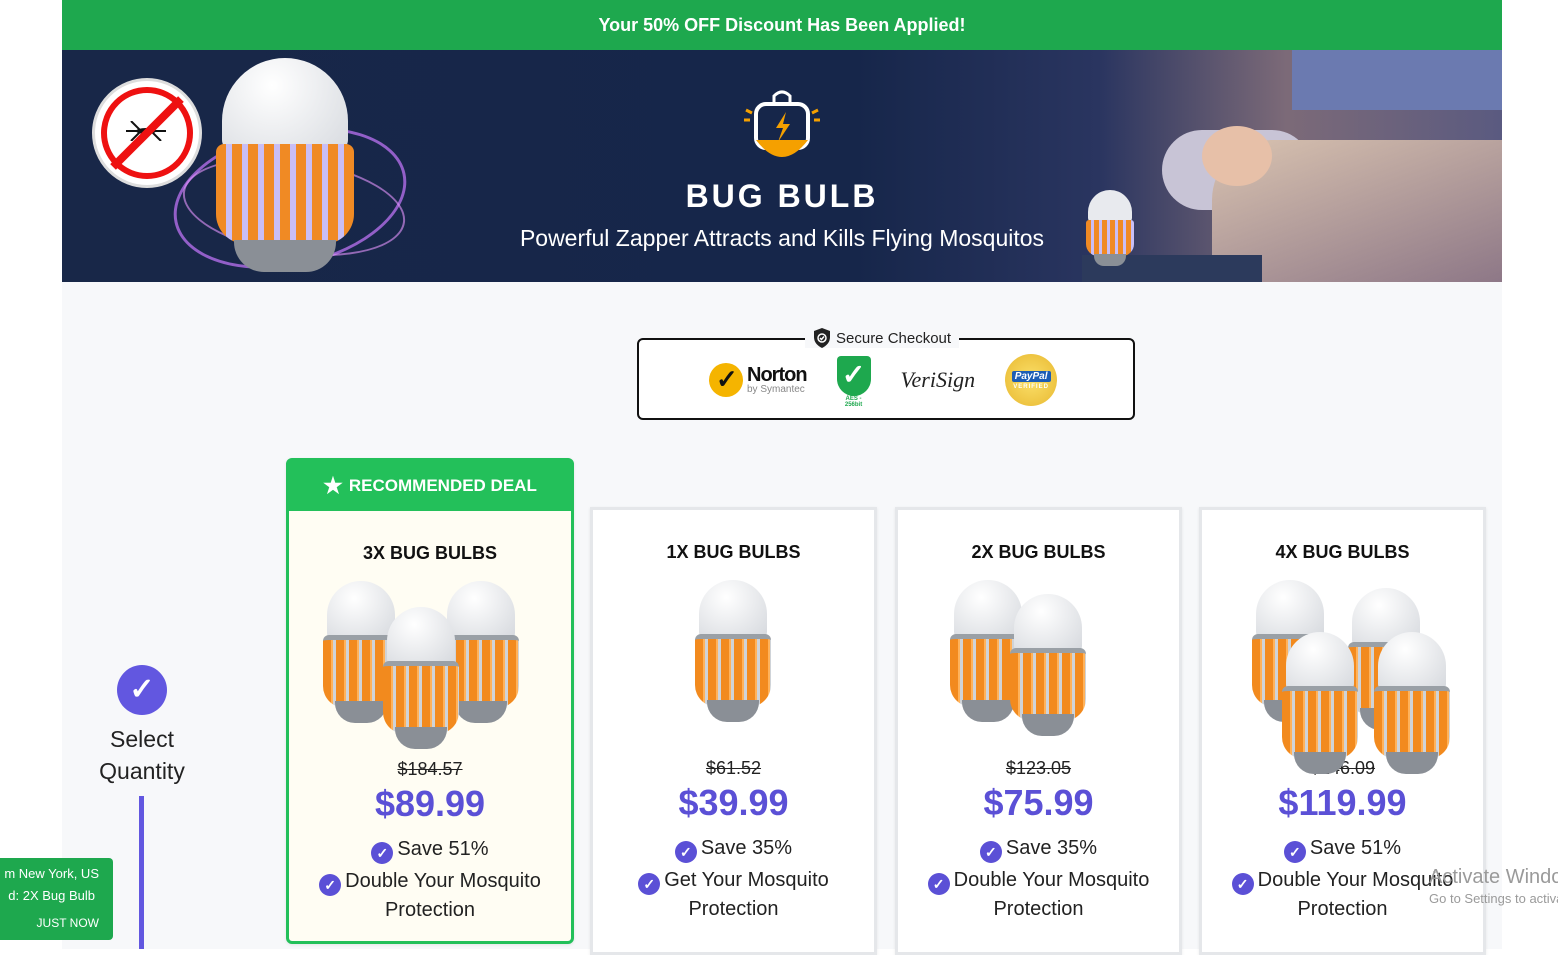 The height and width of the screenshot is (955, 1558). I want to click on recommended-deal-header: ★ RECOMMENDED DEAL, so click(430, 486).